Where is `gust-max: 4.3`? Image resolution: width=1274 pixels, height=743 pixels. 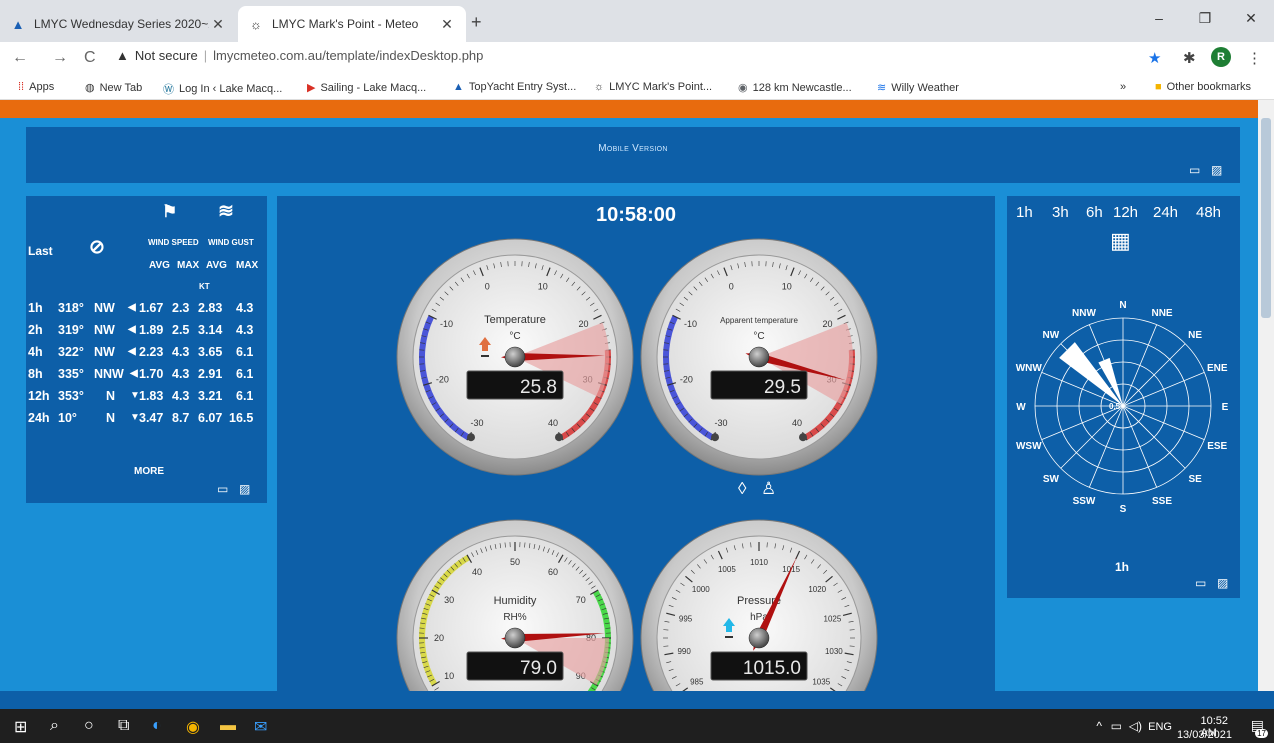 gust-max: 4.3 is located at coordinates (245, 308).